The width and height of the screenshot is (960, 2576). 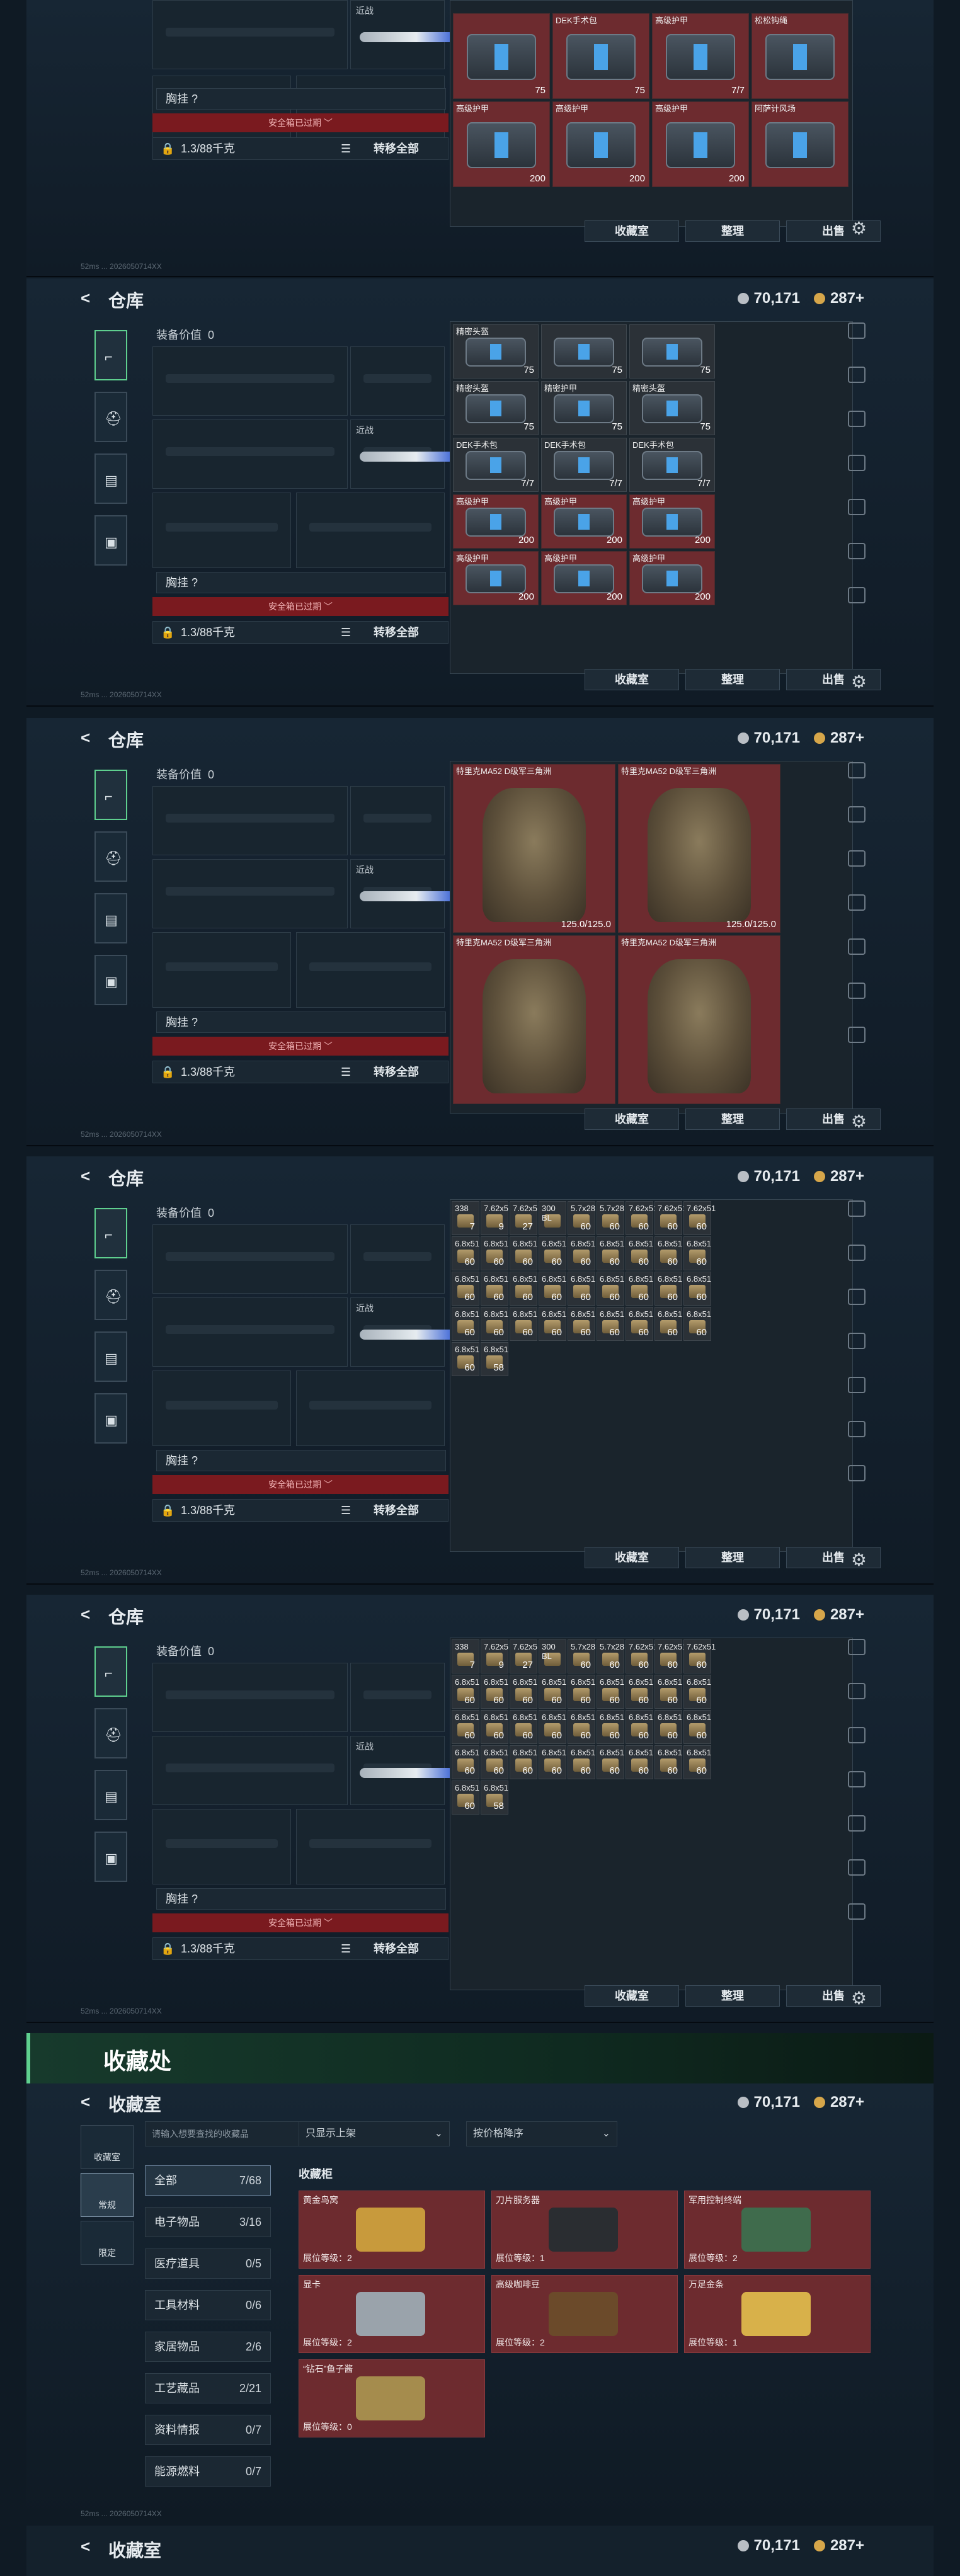 What do you see at coordinates (777, 2314) in the screenshot?
I see `collection-card: 万足金条 展位等级：1` at bounding box center [777, 2314].